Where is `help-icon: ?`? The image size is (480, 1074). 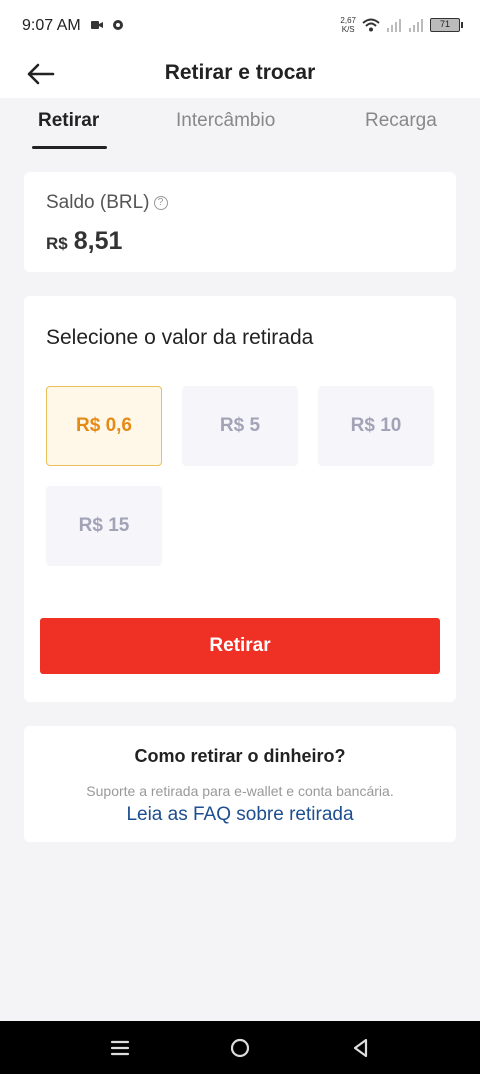
help-icon: ? is located at coordinates (160, 203).